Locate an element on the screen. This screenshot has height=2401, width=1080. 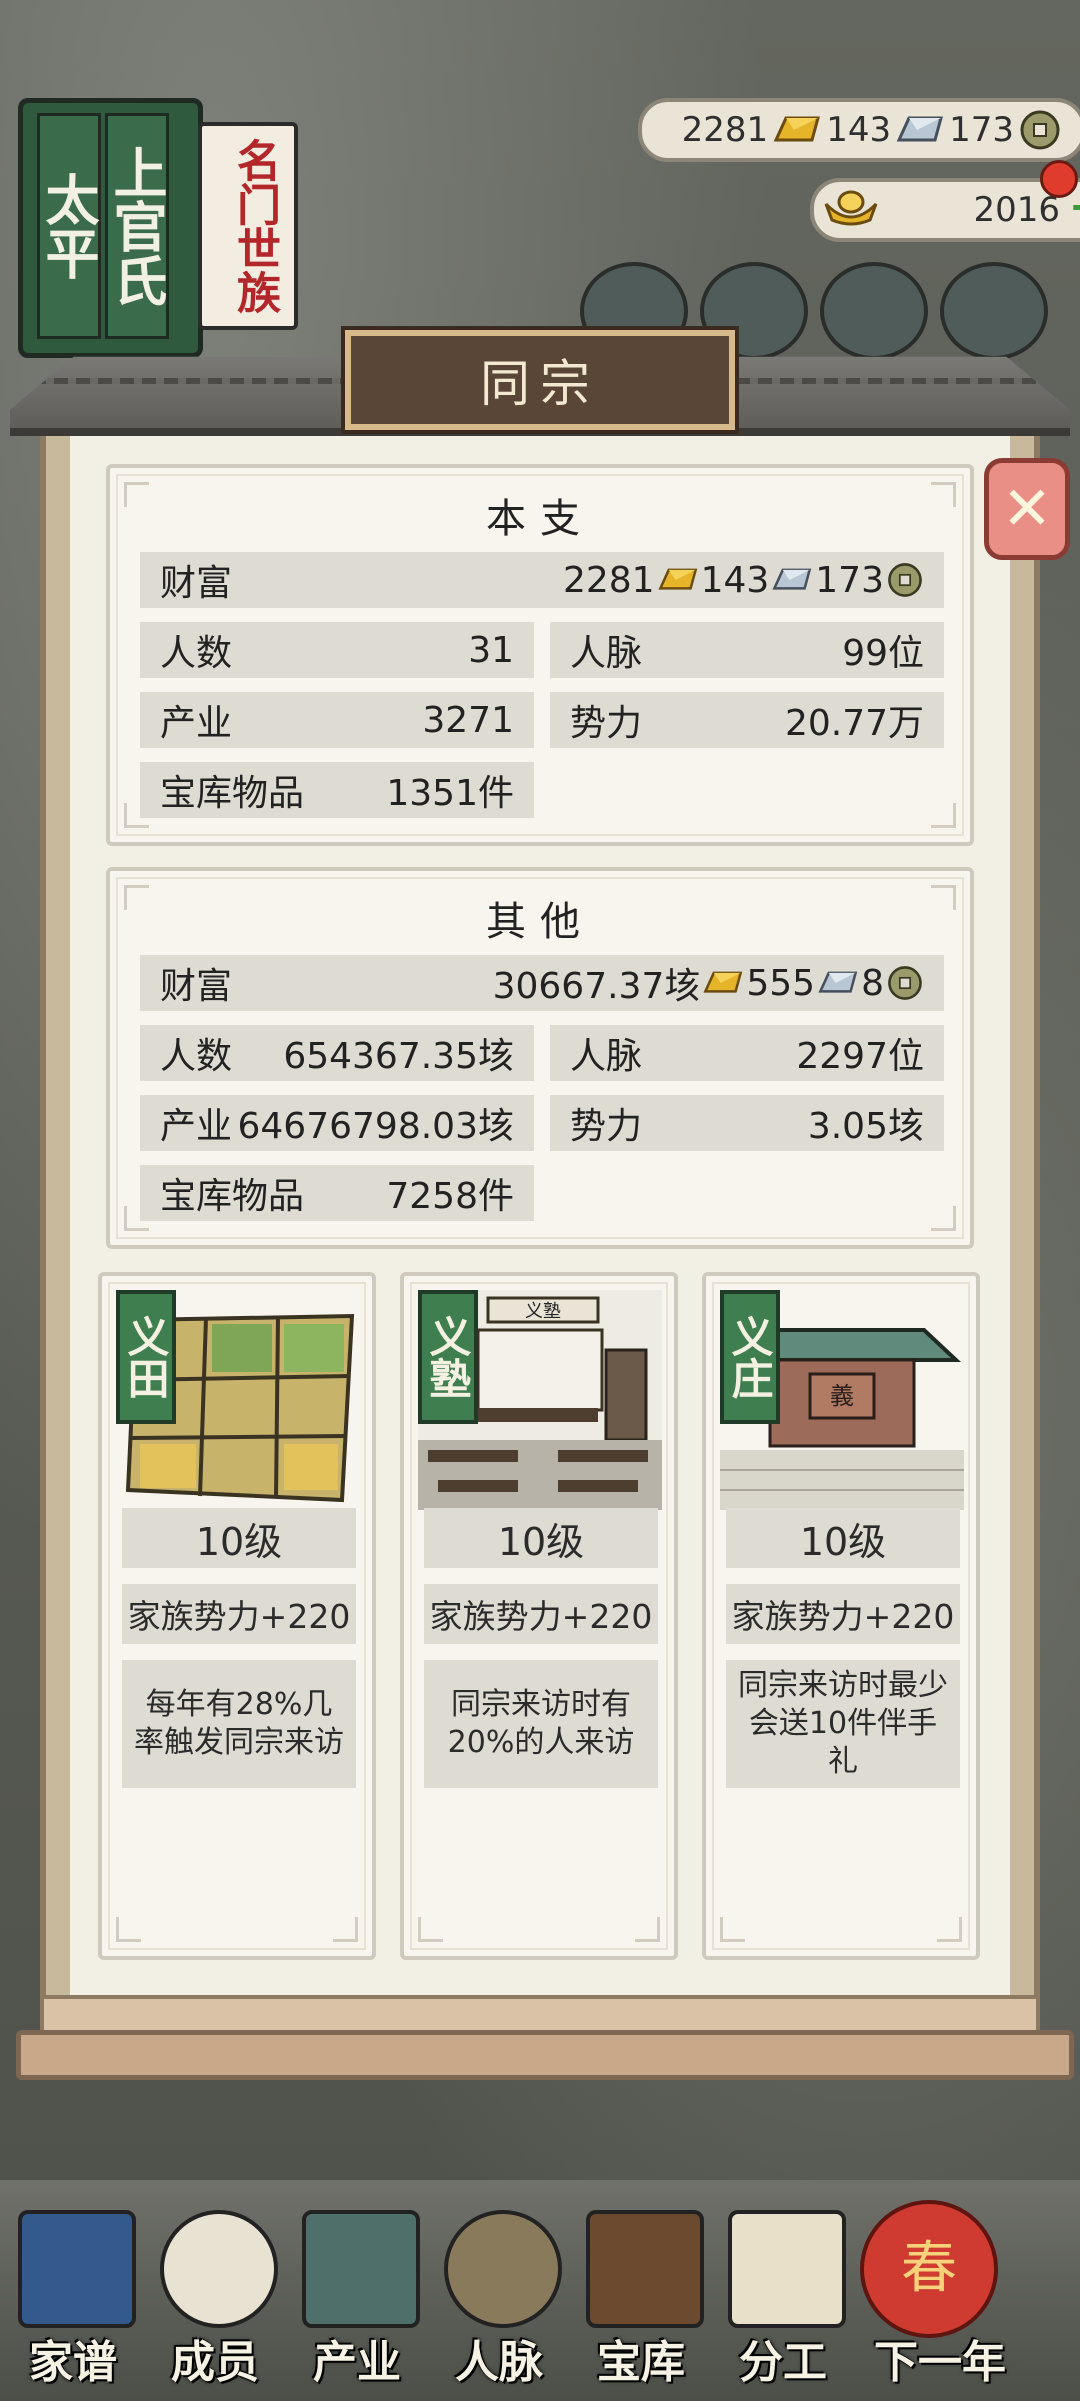
family-book: 太平 上官氏 is located at coordinates (110, 228).